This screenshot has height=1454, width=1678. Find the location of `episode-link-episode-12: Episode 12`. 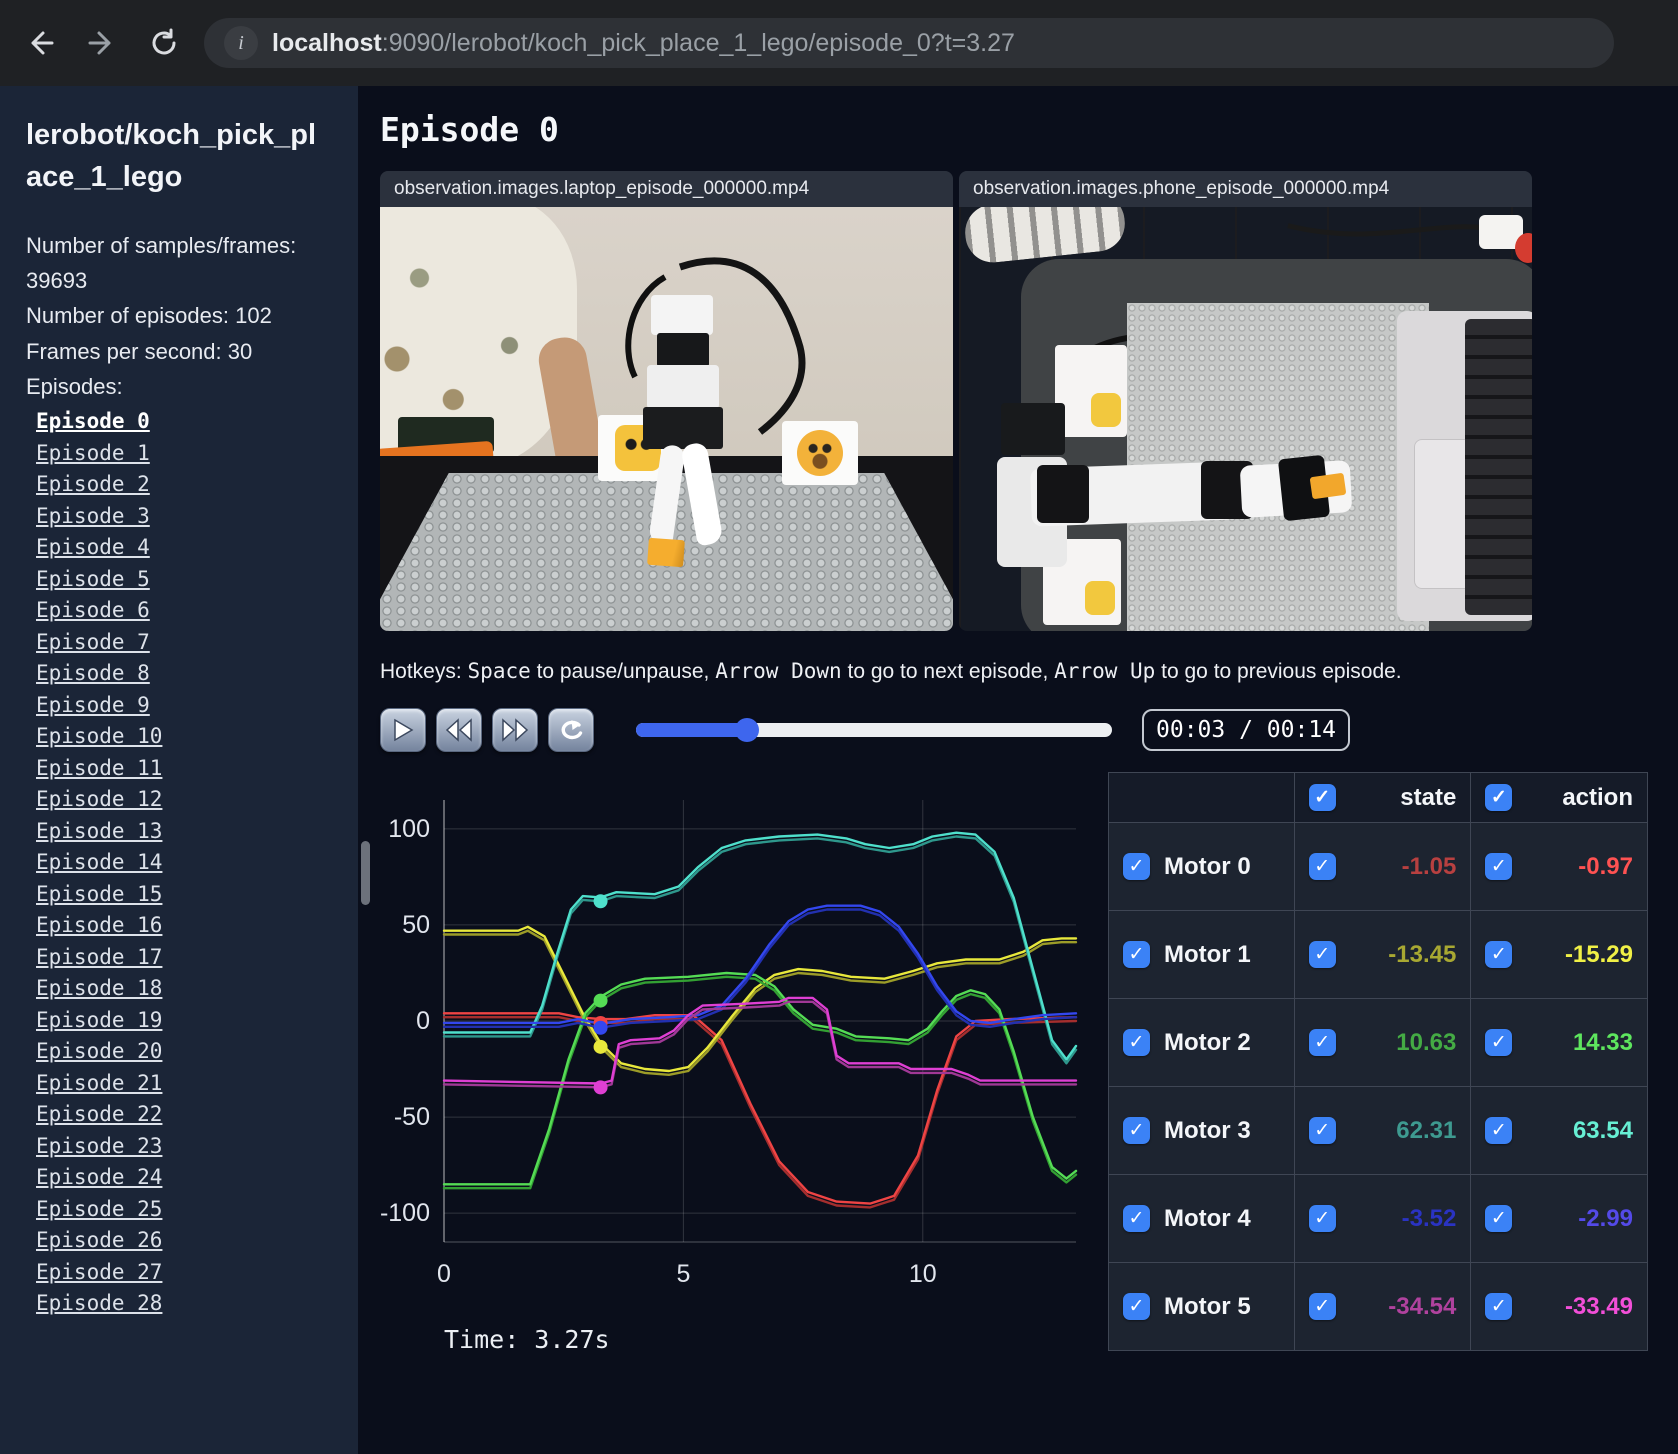

episode-link-episode-12: Episode 12 is located at coordinates (99, 799).